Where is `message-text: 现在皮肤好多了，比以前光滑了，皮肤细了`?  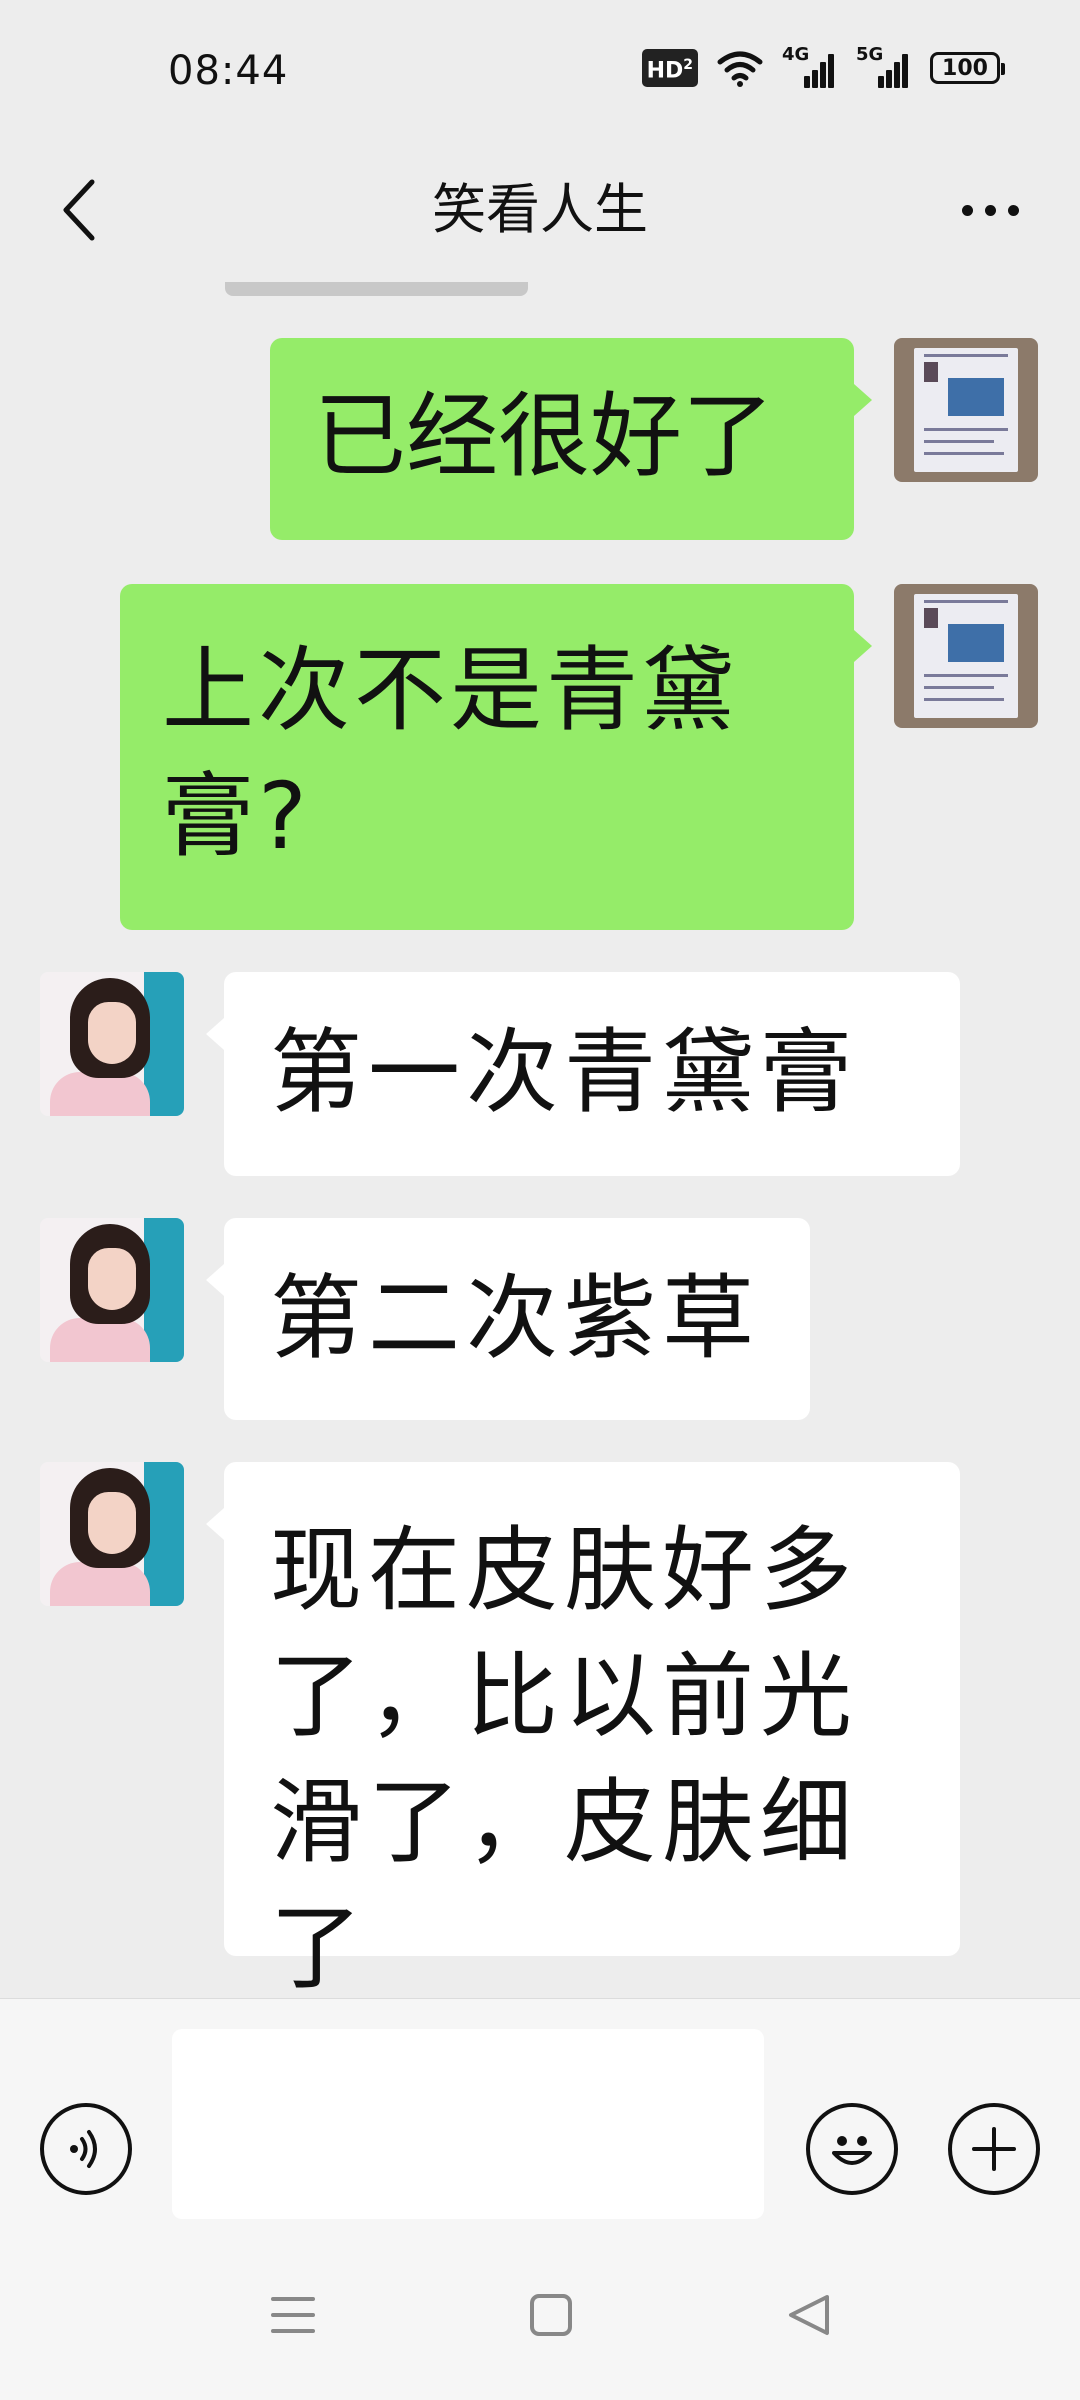 message-text: 现在皮肤好多了，比以前光滑了，皮肤细了 is located at coordinates (564, 1759).